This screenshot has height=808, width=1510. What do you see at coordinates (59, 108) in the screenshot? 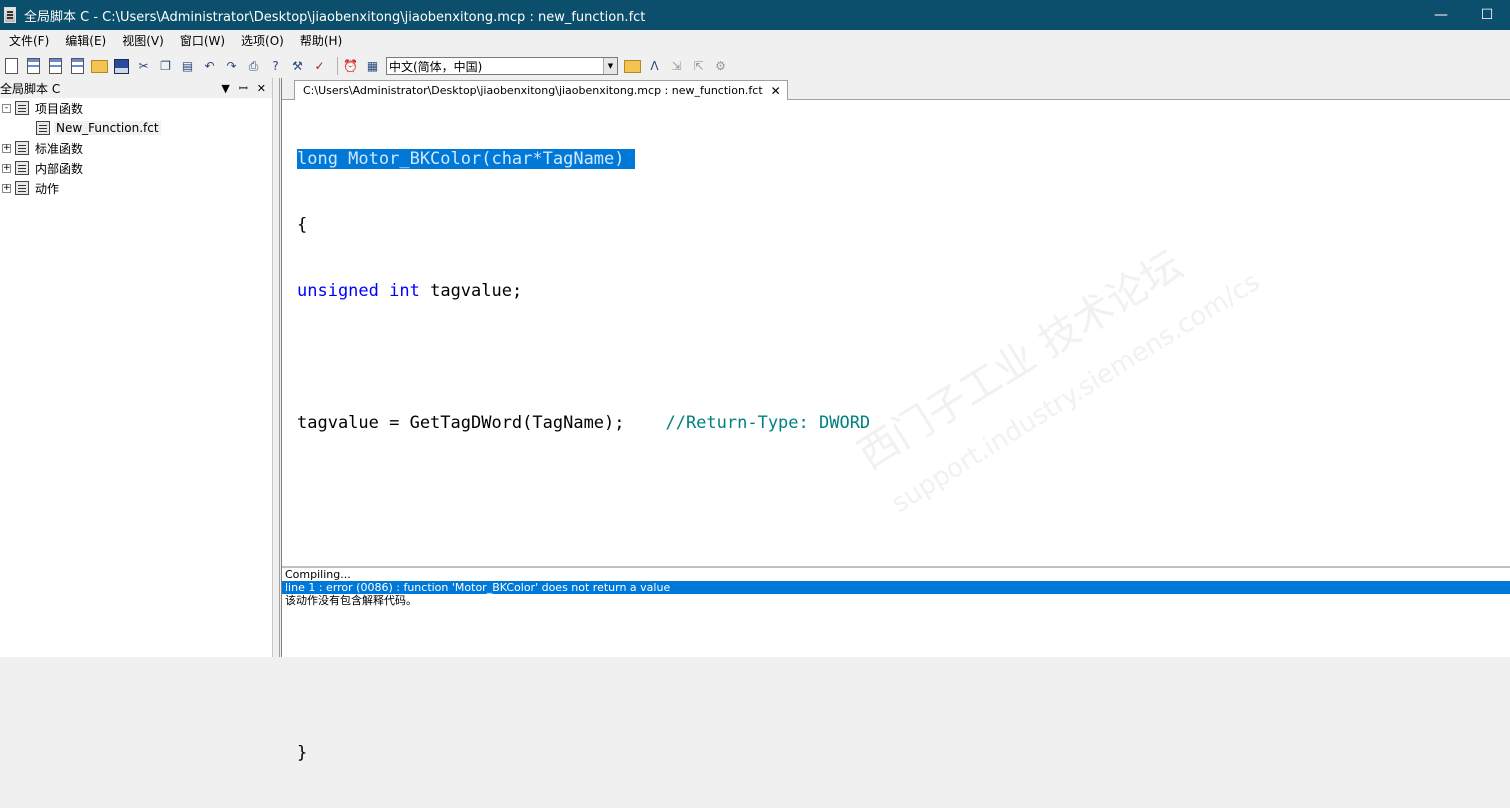
I see `tree-item-label: 项目函数` at bounding box center [59, 108].